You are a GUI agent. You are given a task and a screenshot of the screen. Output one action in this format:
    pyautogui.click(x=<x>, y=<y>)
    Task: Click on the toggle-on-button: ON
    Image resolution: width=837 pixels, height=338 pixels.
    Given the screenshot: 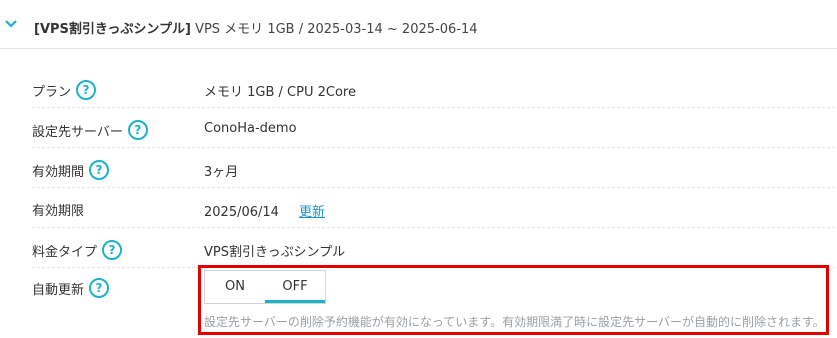 What is the action you would take?
    pyautogui.click(x=235, y=287)
    